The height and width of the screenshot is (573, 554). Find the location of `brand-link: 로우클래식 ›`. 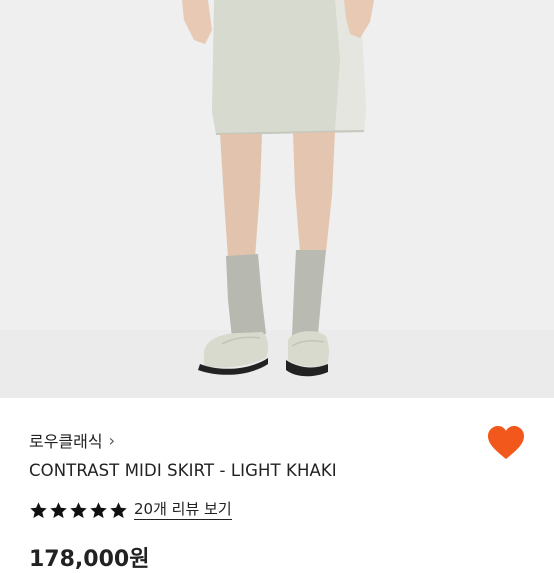

brand-link: 로우클래식 › is located at coordinates (72, 440).